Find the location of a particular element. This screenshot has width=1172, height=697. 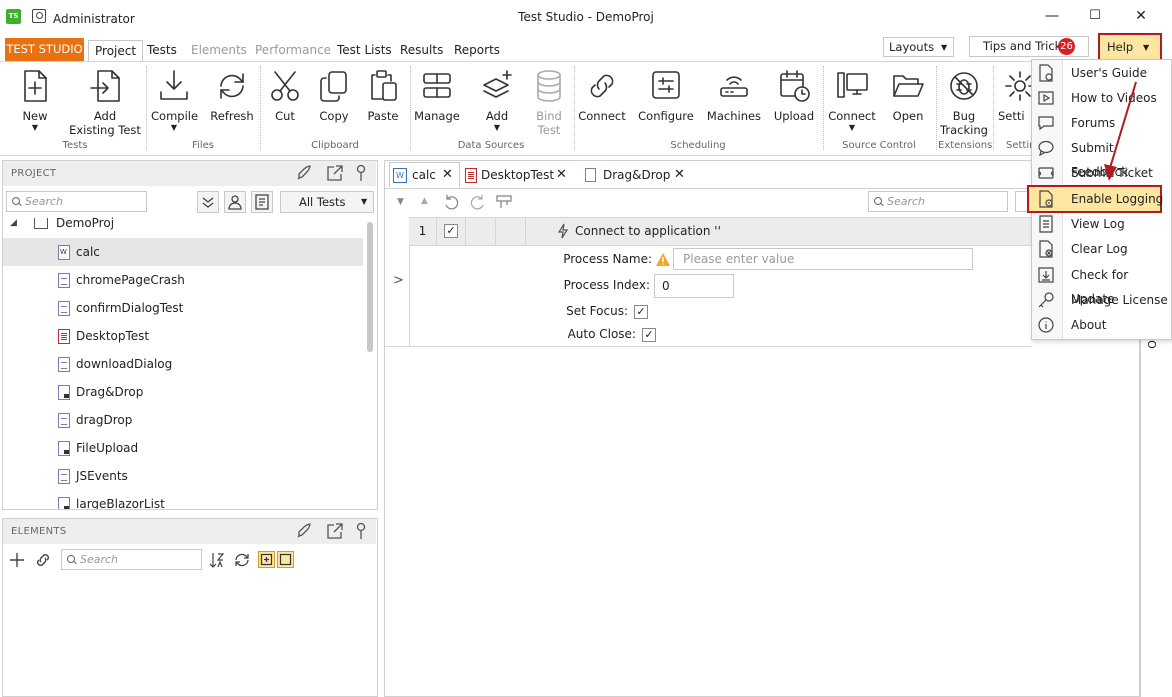

chevron-down-icon: ▼ is located at coordinates (174, 127).